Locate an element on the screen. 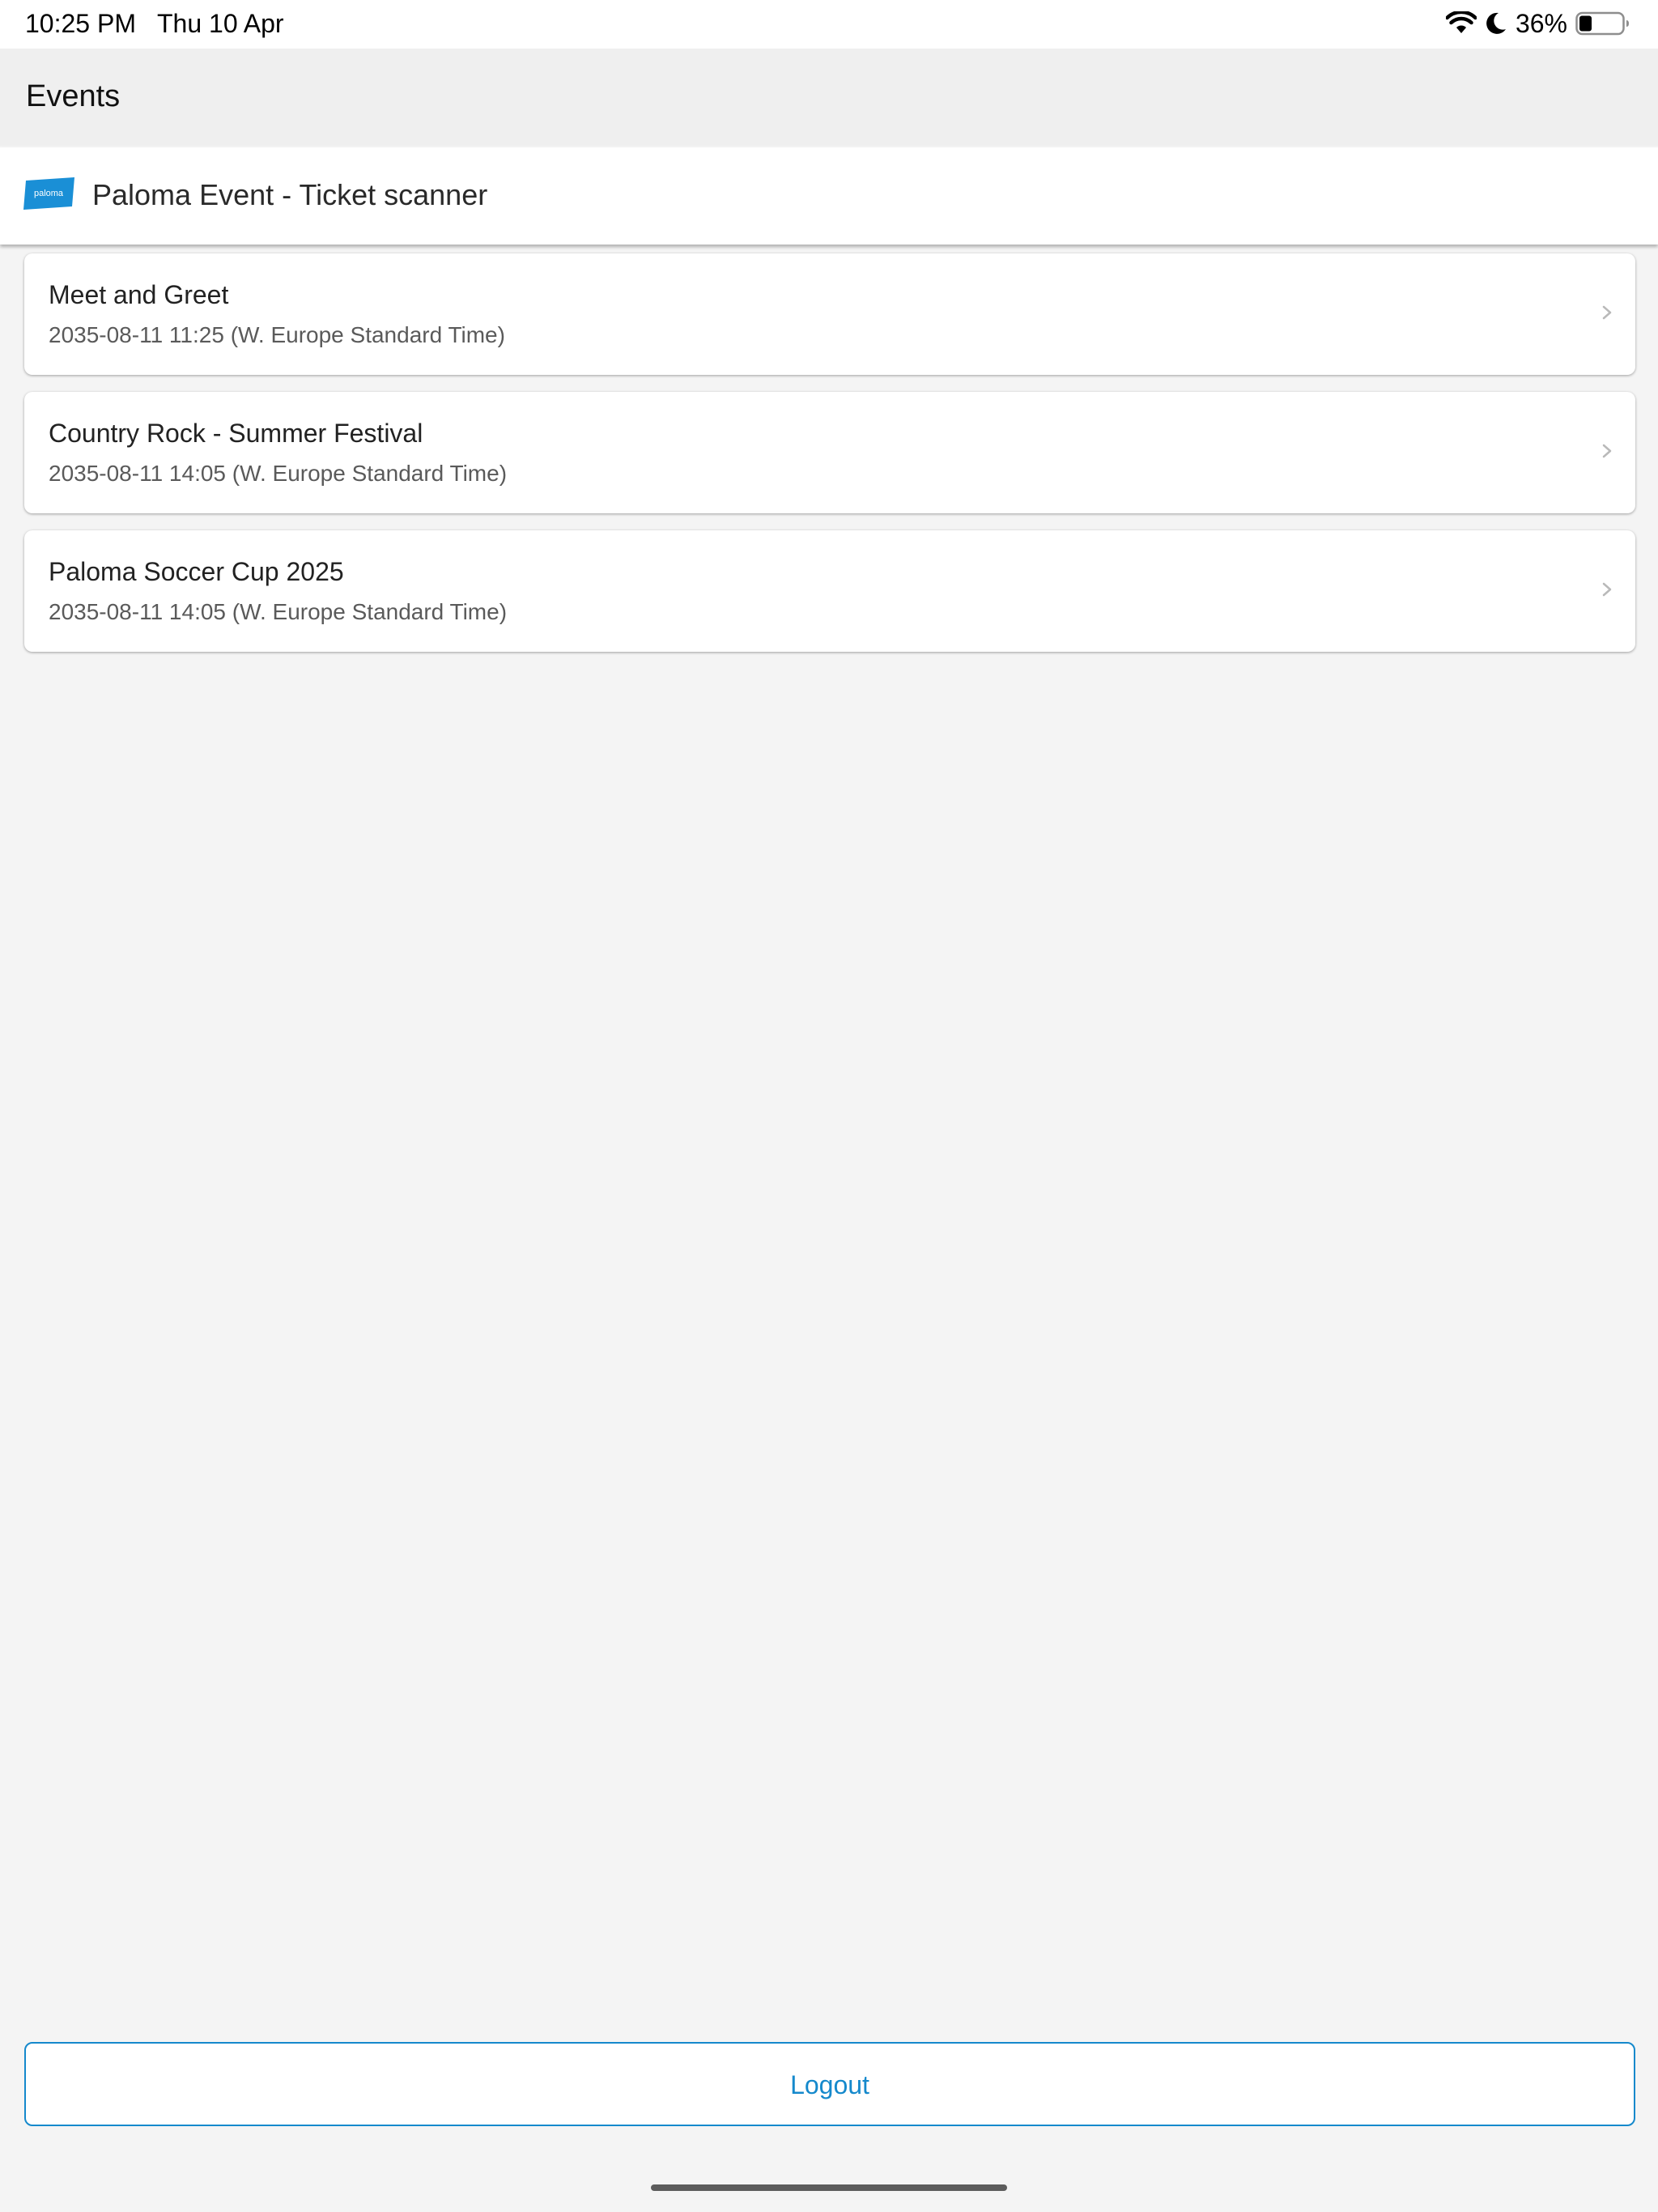 Image resolution: width=1658 pixels, height=2212 pixels. logout-button: Logout is located at coordinates (829, 2084).